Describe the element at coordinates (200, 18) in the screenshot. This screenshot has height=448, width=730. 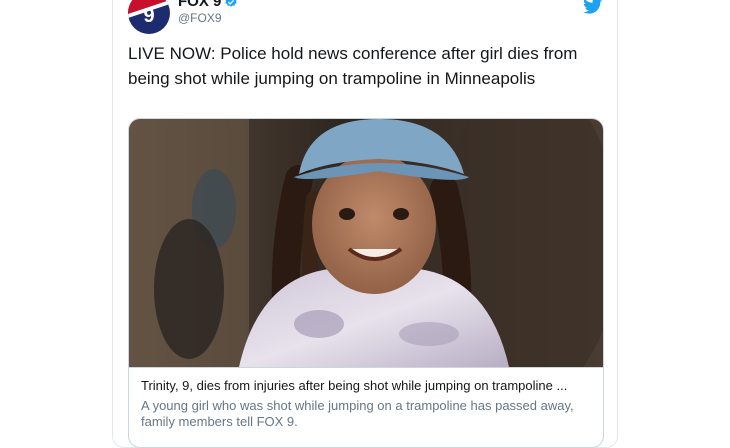
I see `account-handle: @FOX9` at that location.